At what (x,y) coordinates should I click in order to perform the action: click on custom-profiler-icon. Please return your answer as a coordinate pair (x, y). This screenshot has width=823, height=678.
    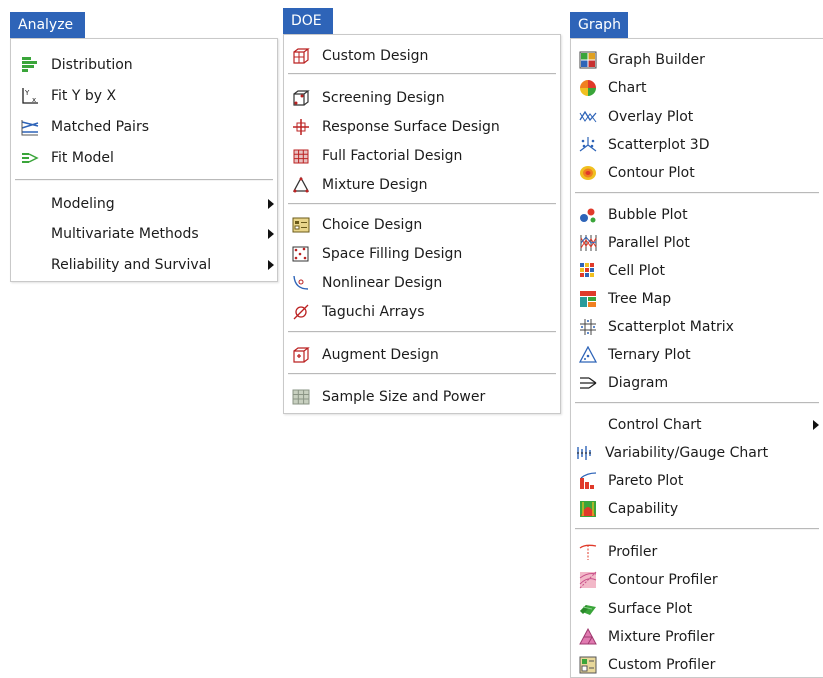
    Looking at the image, I should click on (588, 665).